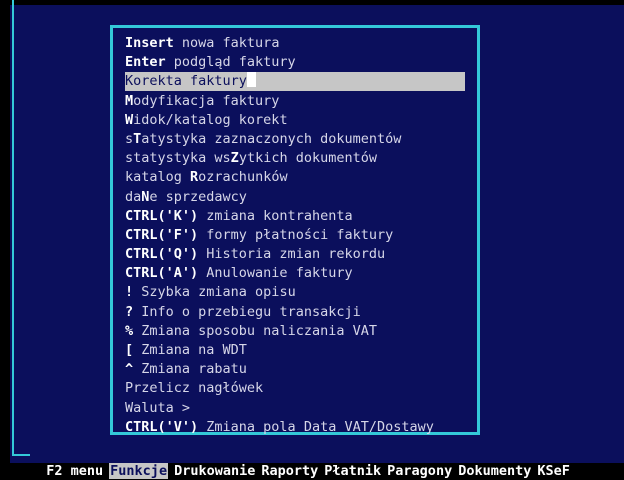 Image resolution: width=624 pixels, height=480 pixels. I want to click on menu-item: CTRL('F') formy płatności faktury, so click(295, 235).